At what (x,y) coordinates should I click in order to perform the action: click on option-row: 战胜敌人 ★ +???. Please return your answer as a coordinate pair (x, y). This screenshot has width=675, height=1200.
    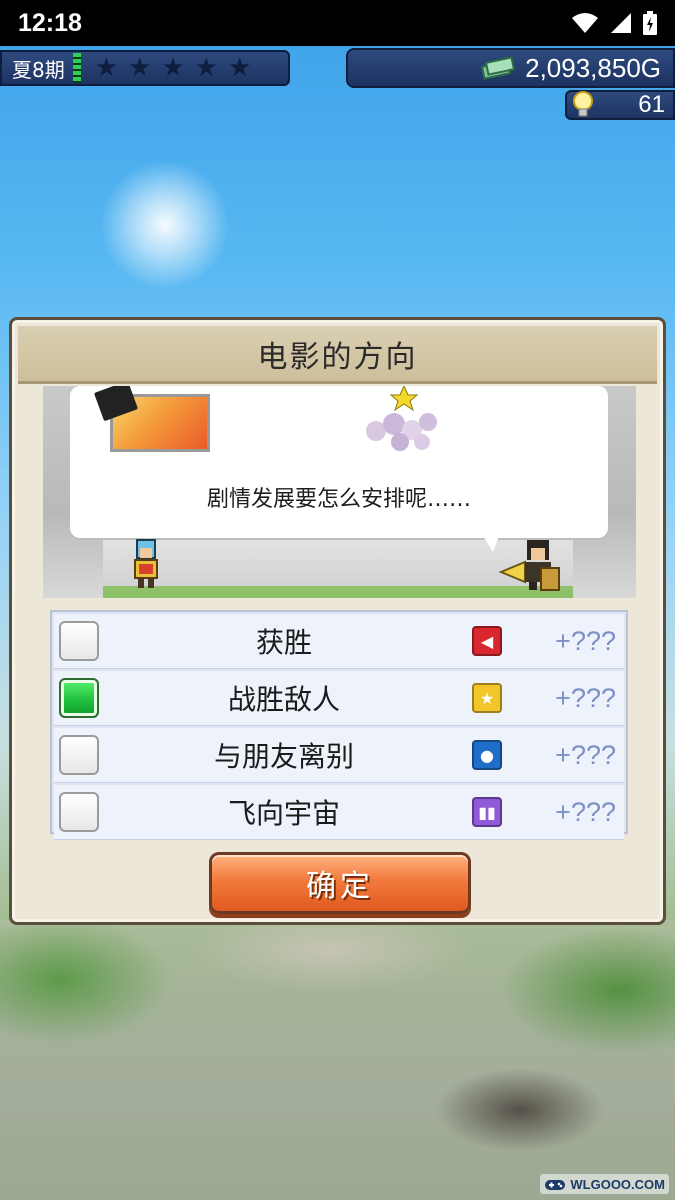
    Looking at the image, I should click on (339, 698).